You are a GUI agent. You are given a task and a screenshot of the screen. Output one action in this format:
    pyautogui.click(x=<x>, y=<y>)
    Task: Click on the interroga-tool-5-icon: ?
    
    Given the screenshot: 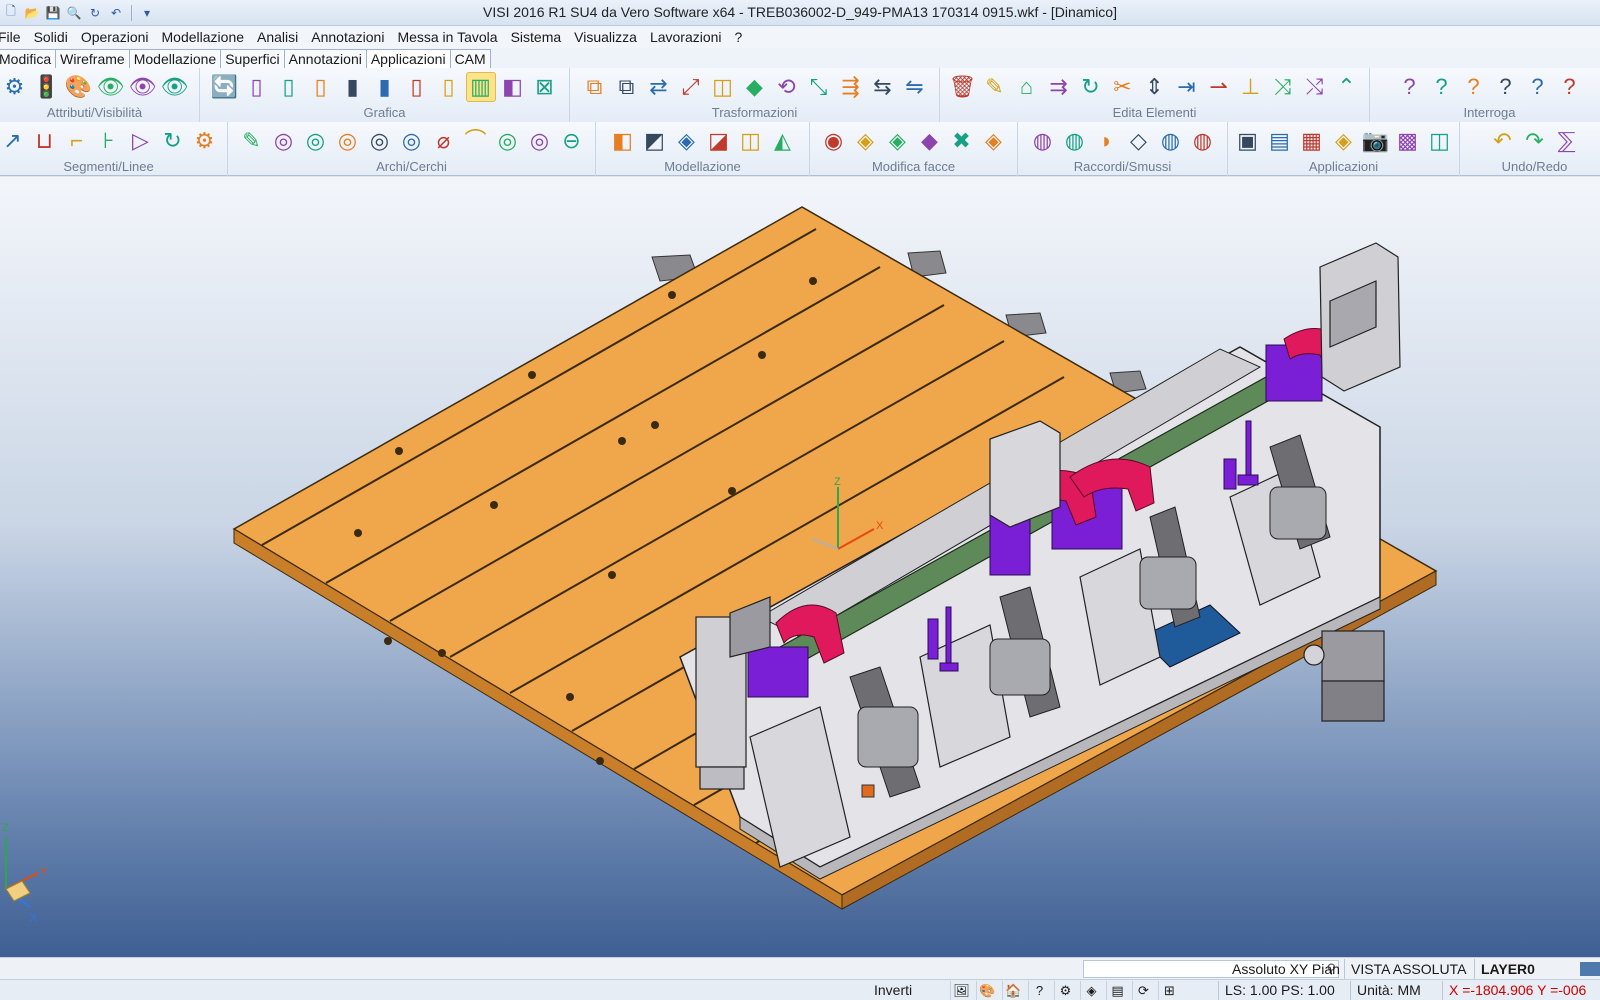 What is the action you would take?
    pyautogui.click(x=1538, y=87)
    